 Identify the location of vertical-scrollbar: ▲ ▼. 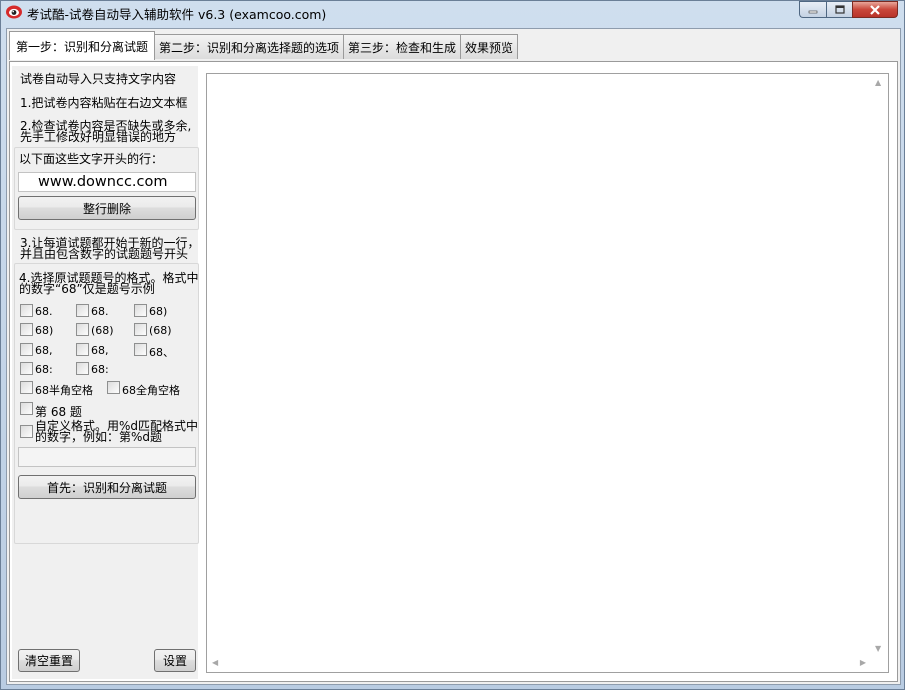
(879, 365).